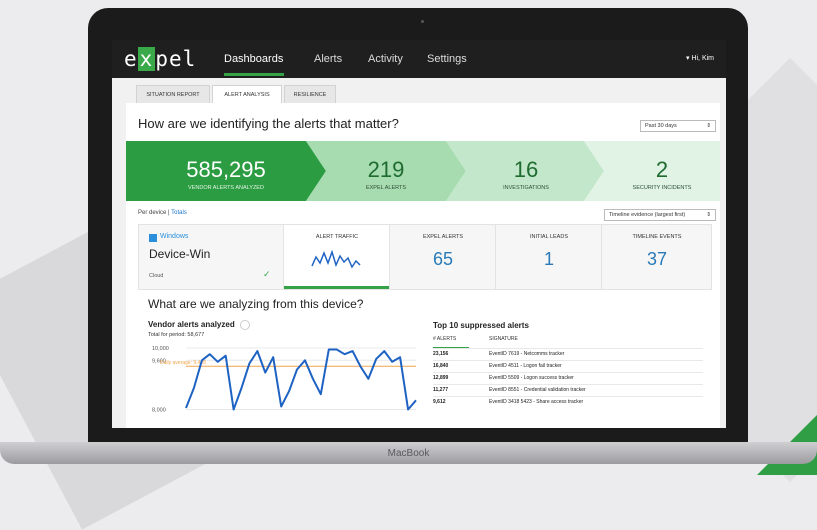 This screenshot has height=530, width=817. Describe the element at coordinates (156, 276) in the screenshot. I see `device-location: Cloud` at that location.